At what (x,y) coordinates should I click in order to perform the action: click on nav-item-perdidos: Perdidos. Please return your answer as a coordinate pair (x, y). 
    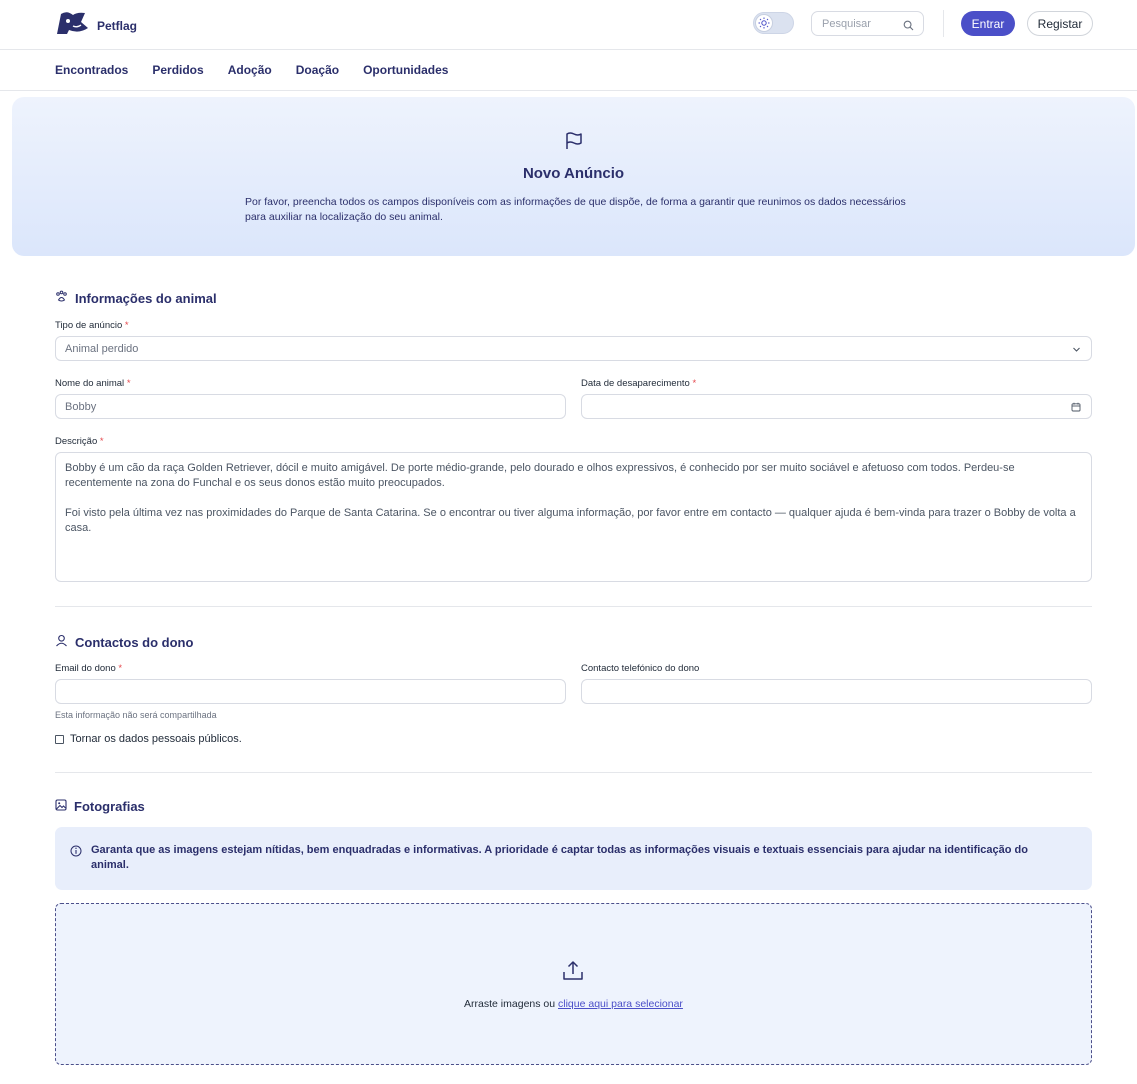
    Looking at the image, I should click on (177, 70).